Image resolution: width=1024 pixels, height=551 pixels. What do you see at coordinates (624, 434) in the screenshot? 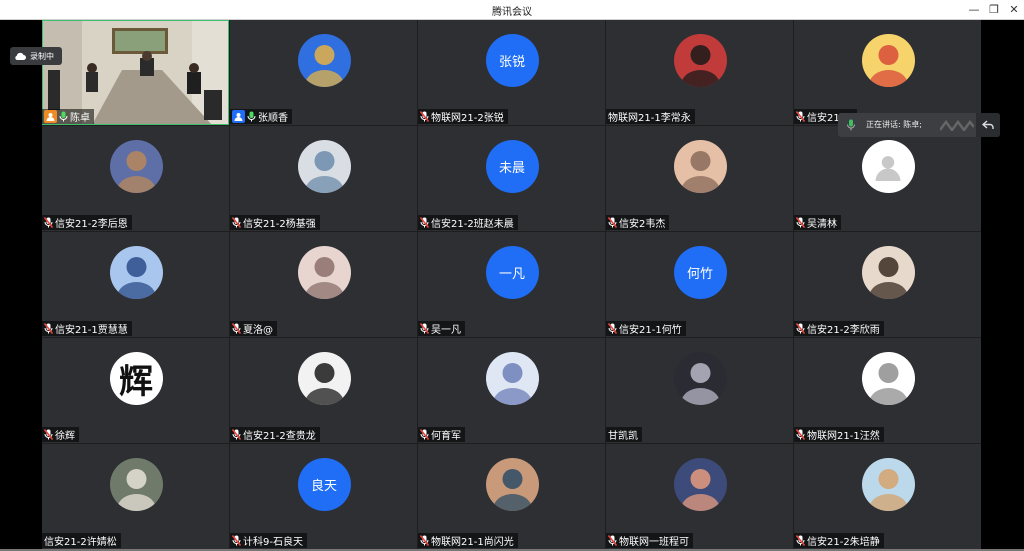
I see `participant-namebar: 甘凯凯` at bounding box center [624, 434].